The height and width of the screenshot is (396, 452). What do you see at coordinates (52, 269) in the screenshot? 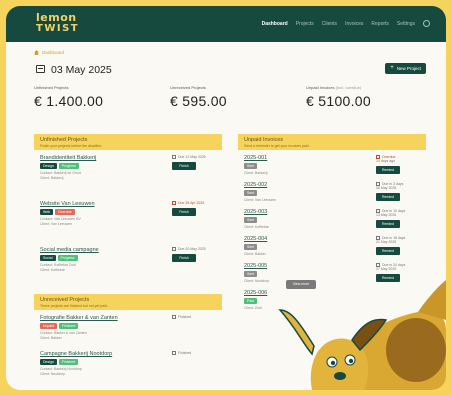
I see `project-client: Client: Koffiebar` at bounding box center [52, 269].